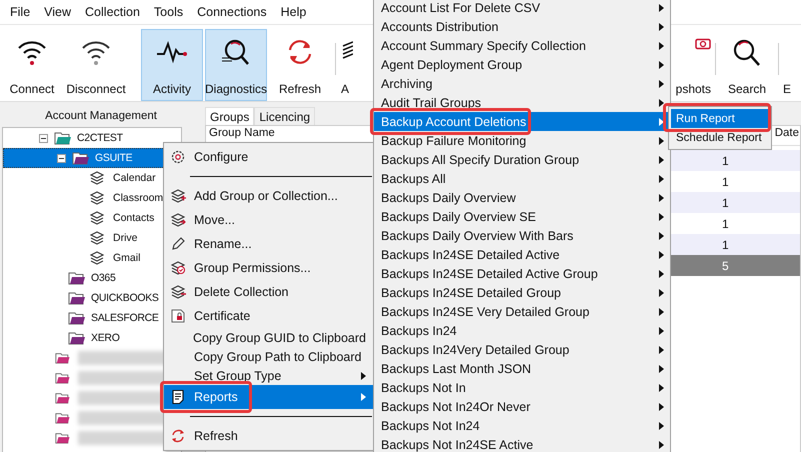  Describe the element at coordinates (522, 83) in the screenshot. I see `menu-item: Archiving` at that location.